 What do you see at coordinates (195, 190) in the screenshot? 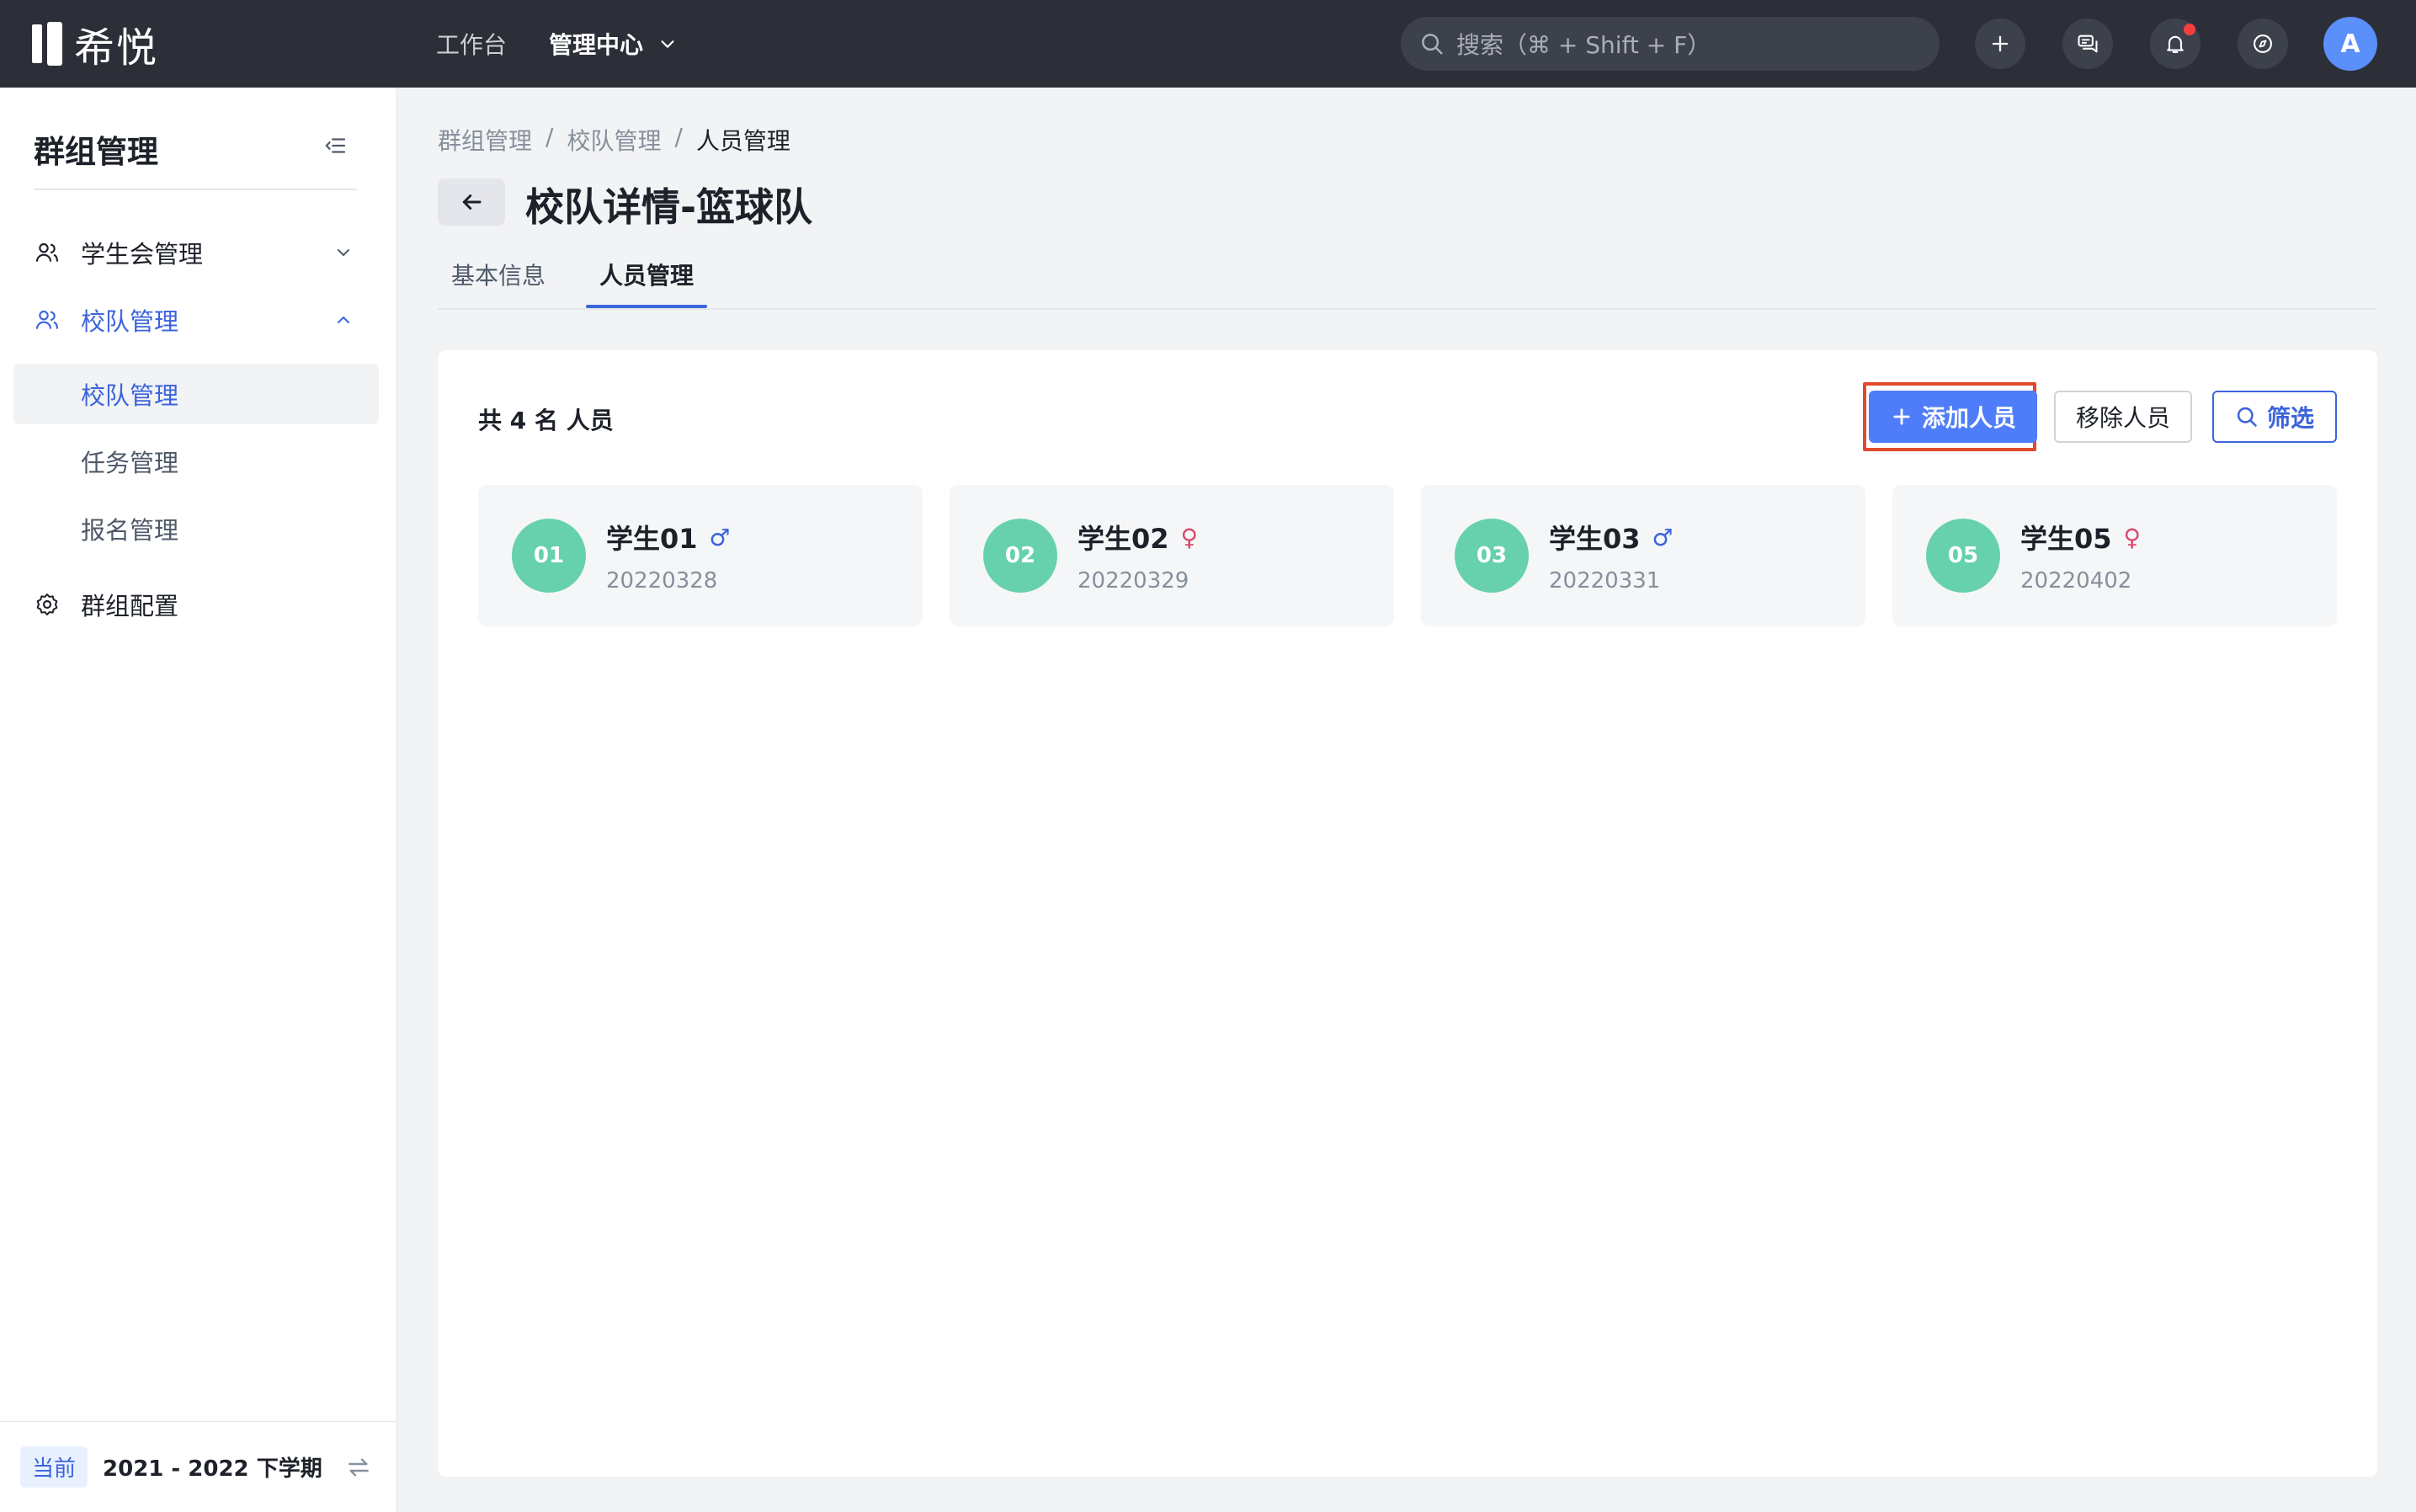
I see `sidebar-divider` at bounding box center [195, 190].